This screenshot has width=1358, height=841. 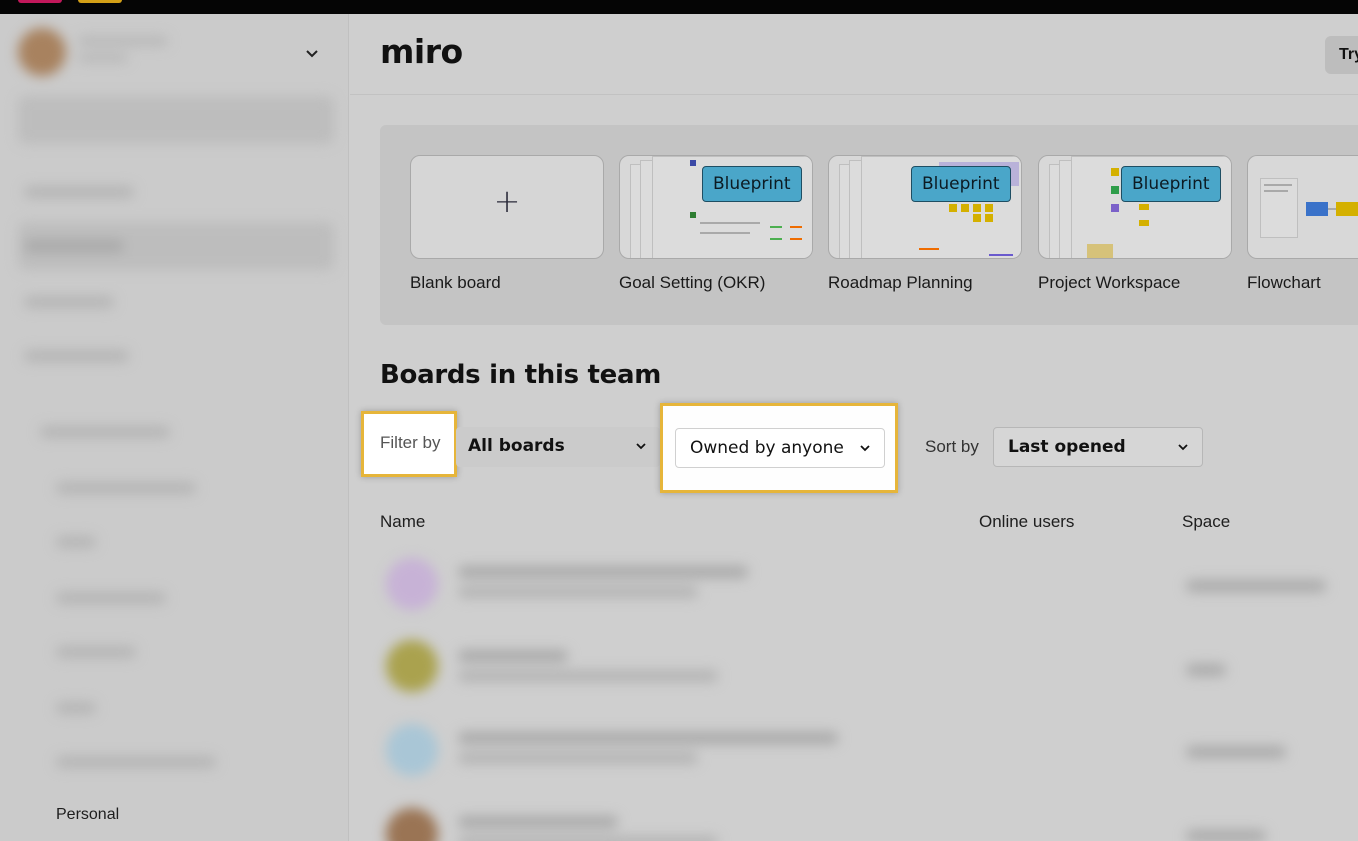 I want to click on template-card-goal-setting: Blueprint, so click(x=716, y=207).